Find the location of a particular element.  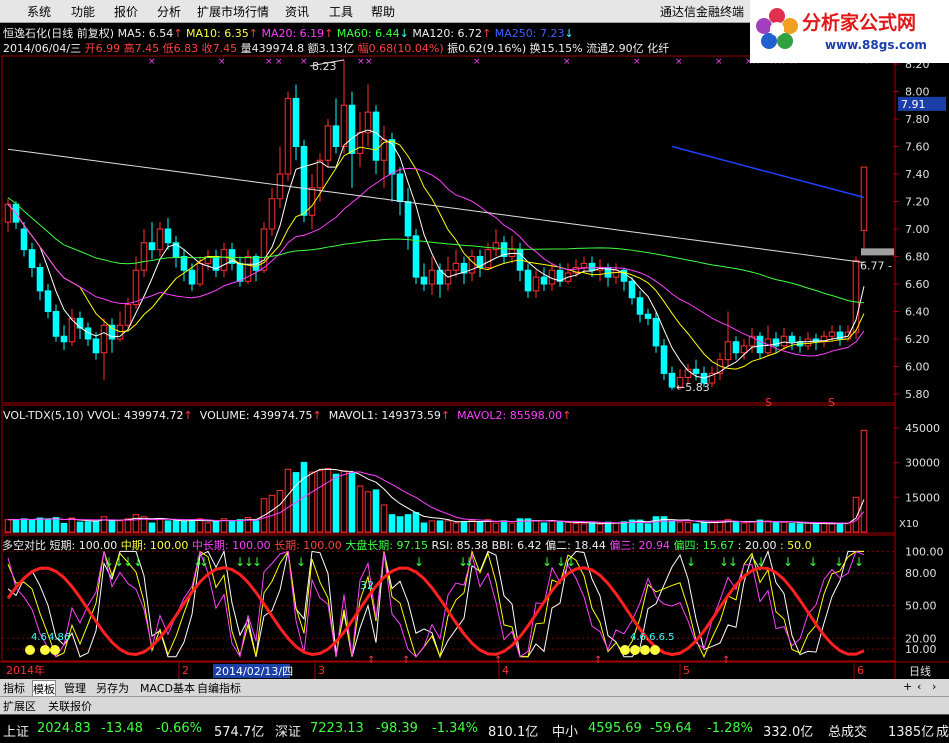

price-tick-label: 6.60 is located at coordinates (917, 284).